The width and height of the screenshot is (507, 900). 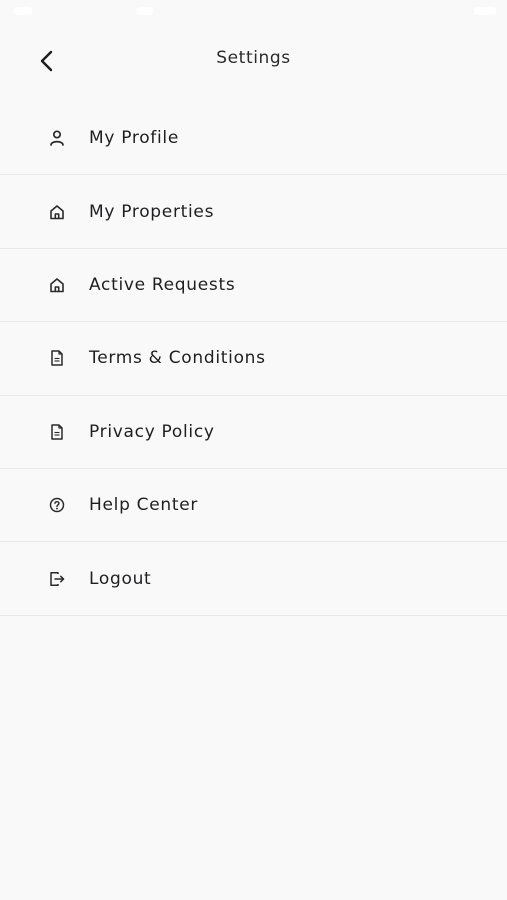 What do you see at coordinates (152, 211) in the screenshot?
I see `menu-item-label: My Properties` at bounding box center [152, 211].